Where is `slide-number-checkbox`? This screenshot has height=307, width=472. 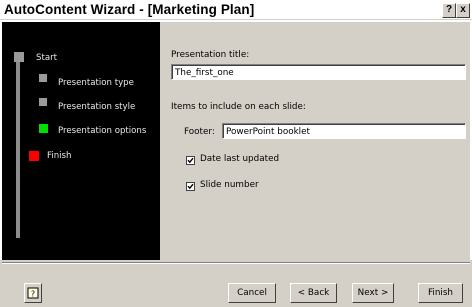 slide-number-checkbox is located at coordinates (190, 186).